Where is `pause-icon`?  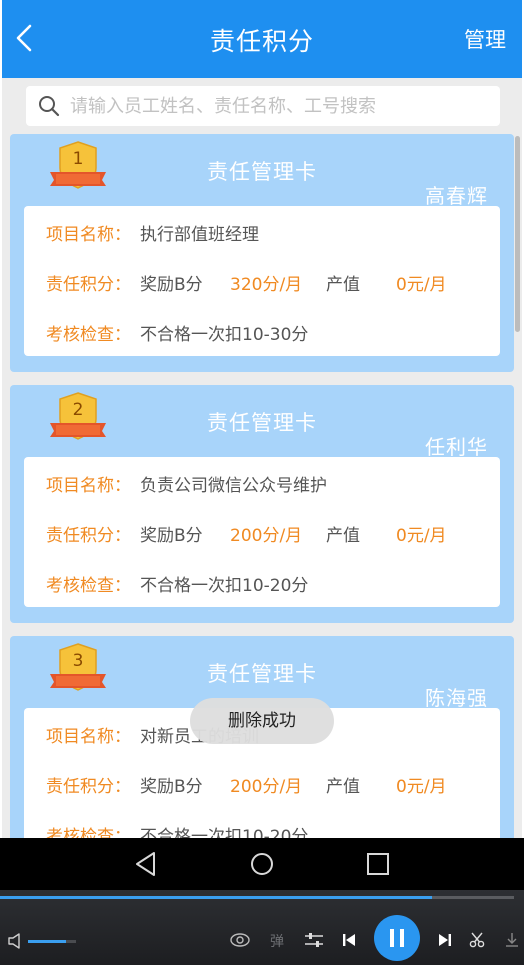 pause-icon is located at coordinates (397, 938).